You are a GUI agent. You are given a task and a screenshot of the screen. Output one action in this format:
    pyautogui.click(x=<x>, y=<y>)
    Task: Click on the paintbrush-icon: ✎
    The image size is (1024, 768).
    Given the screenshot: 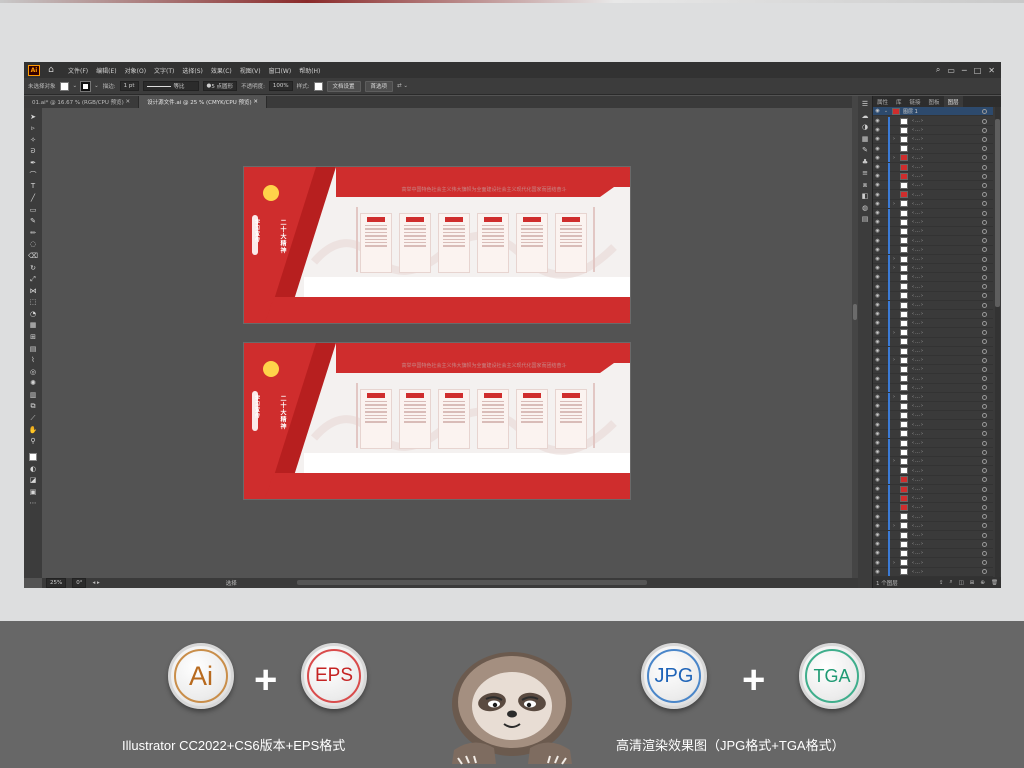 What is the action you would take?
    pyautogui.click(x=33, y=221)
    